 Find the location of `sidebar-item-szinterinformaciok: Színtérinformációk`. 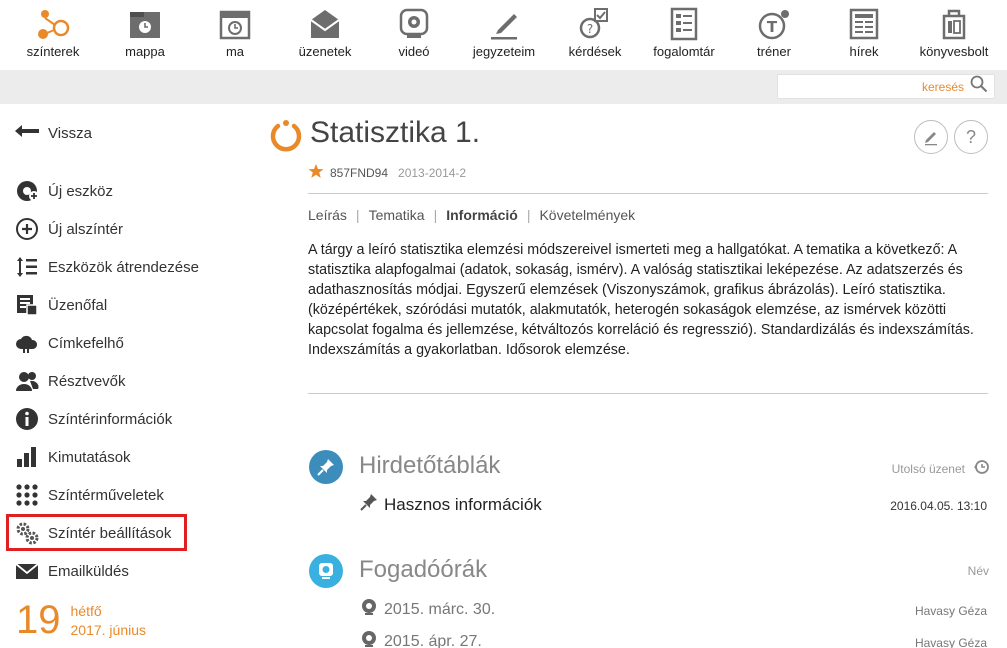

sidebar-item-szinterinformaciok: Színtérinformációk is located at coordinates (93, 419).